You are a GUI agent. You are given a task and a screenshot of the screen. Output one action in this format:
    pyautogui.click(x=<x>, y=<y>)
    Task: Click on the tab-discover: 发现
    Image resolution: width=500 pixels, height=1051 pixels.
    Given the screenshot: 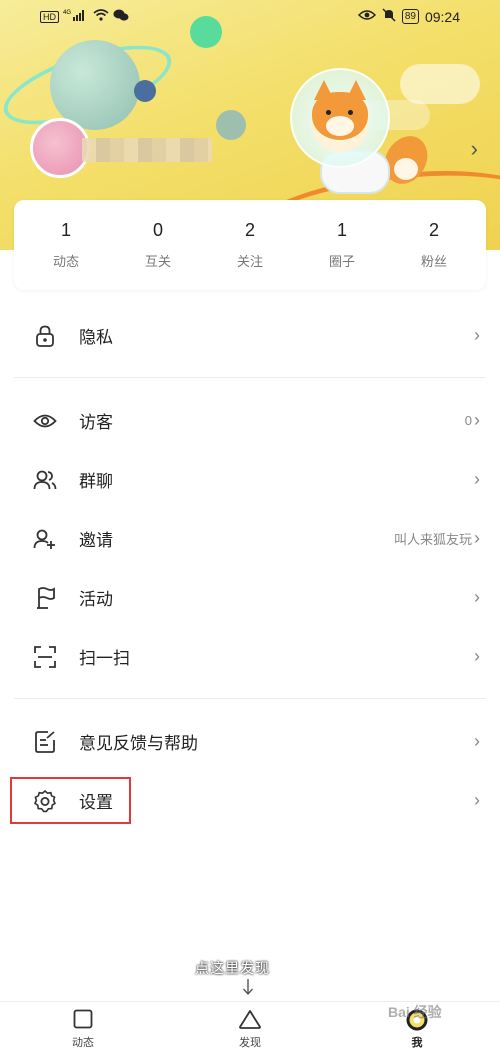 What is the action you would take?
    pyautogui.click(x=250, y=1029)
    